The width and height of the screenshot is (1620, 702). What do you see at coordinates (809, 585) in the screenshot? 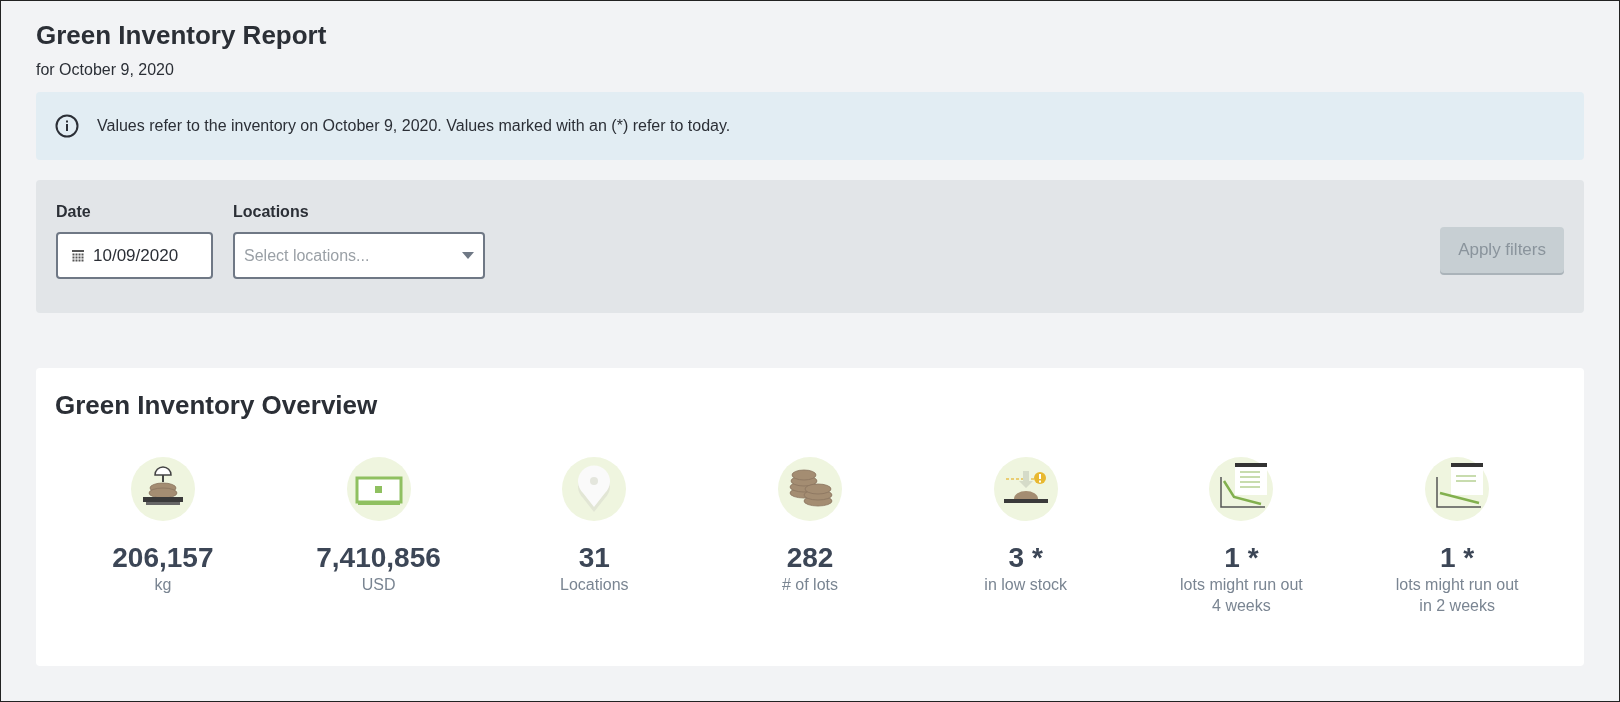
I see `stat-label: # of lots` at bounding box center [809, 585].